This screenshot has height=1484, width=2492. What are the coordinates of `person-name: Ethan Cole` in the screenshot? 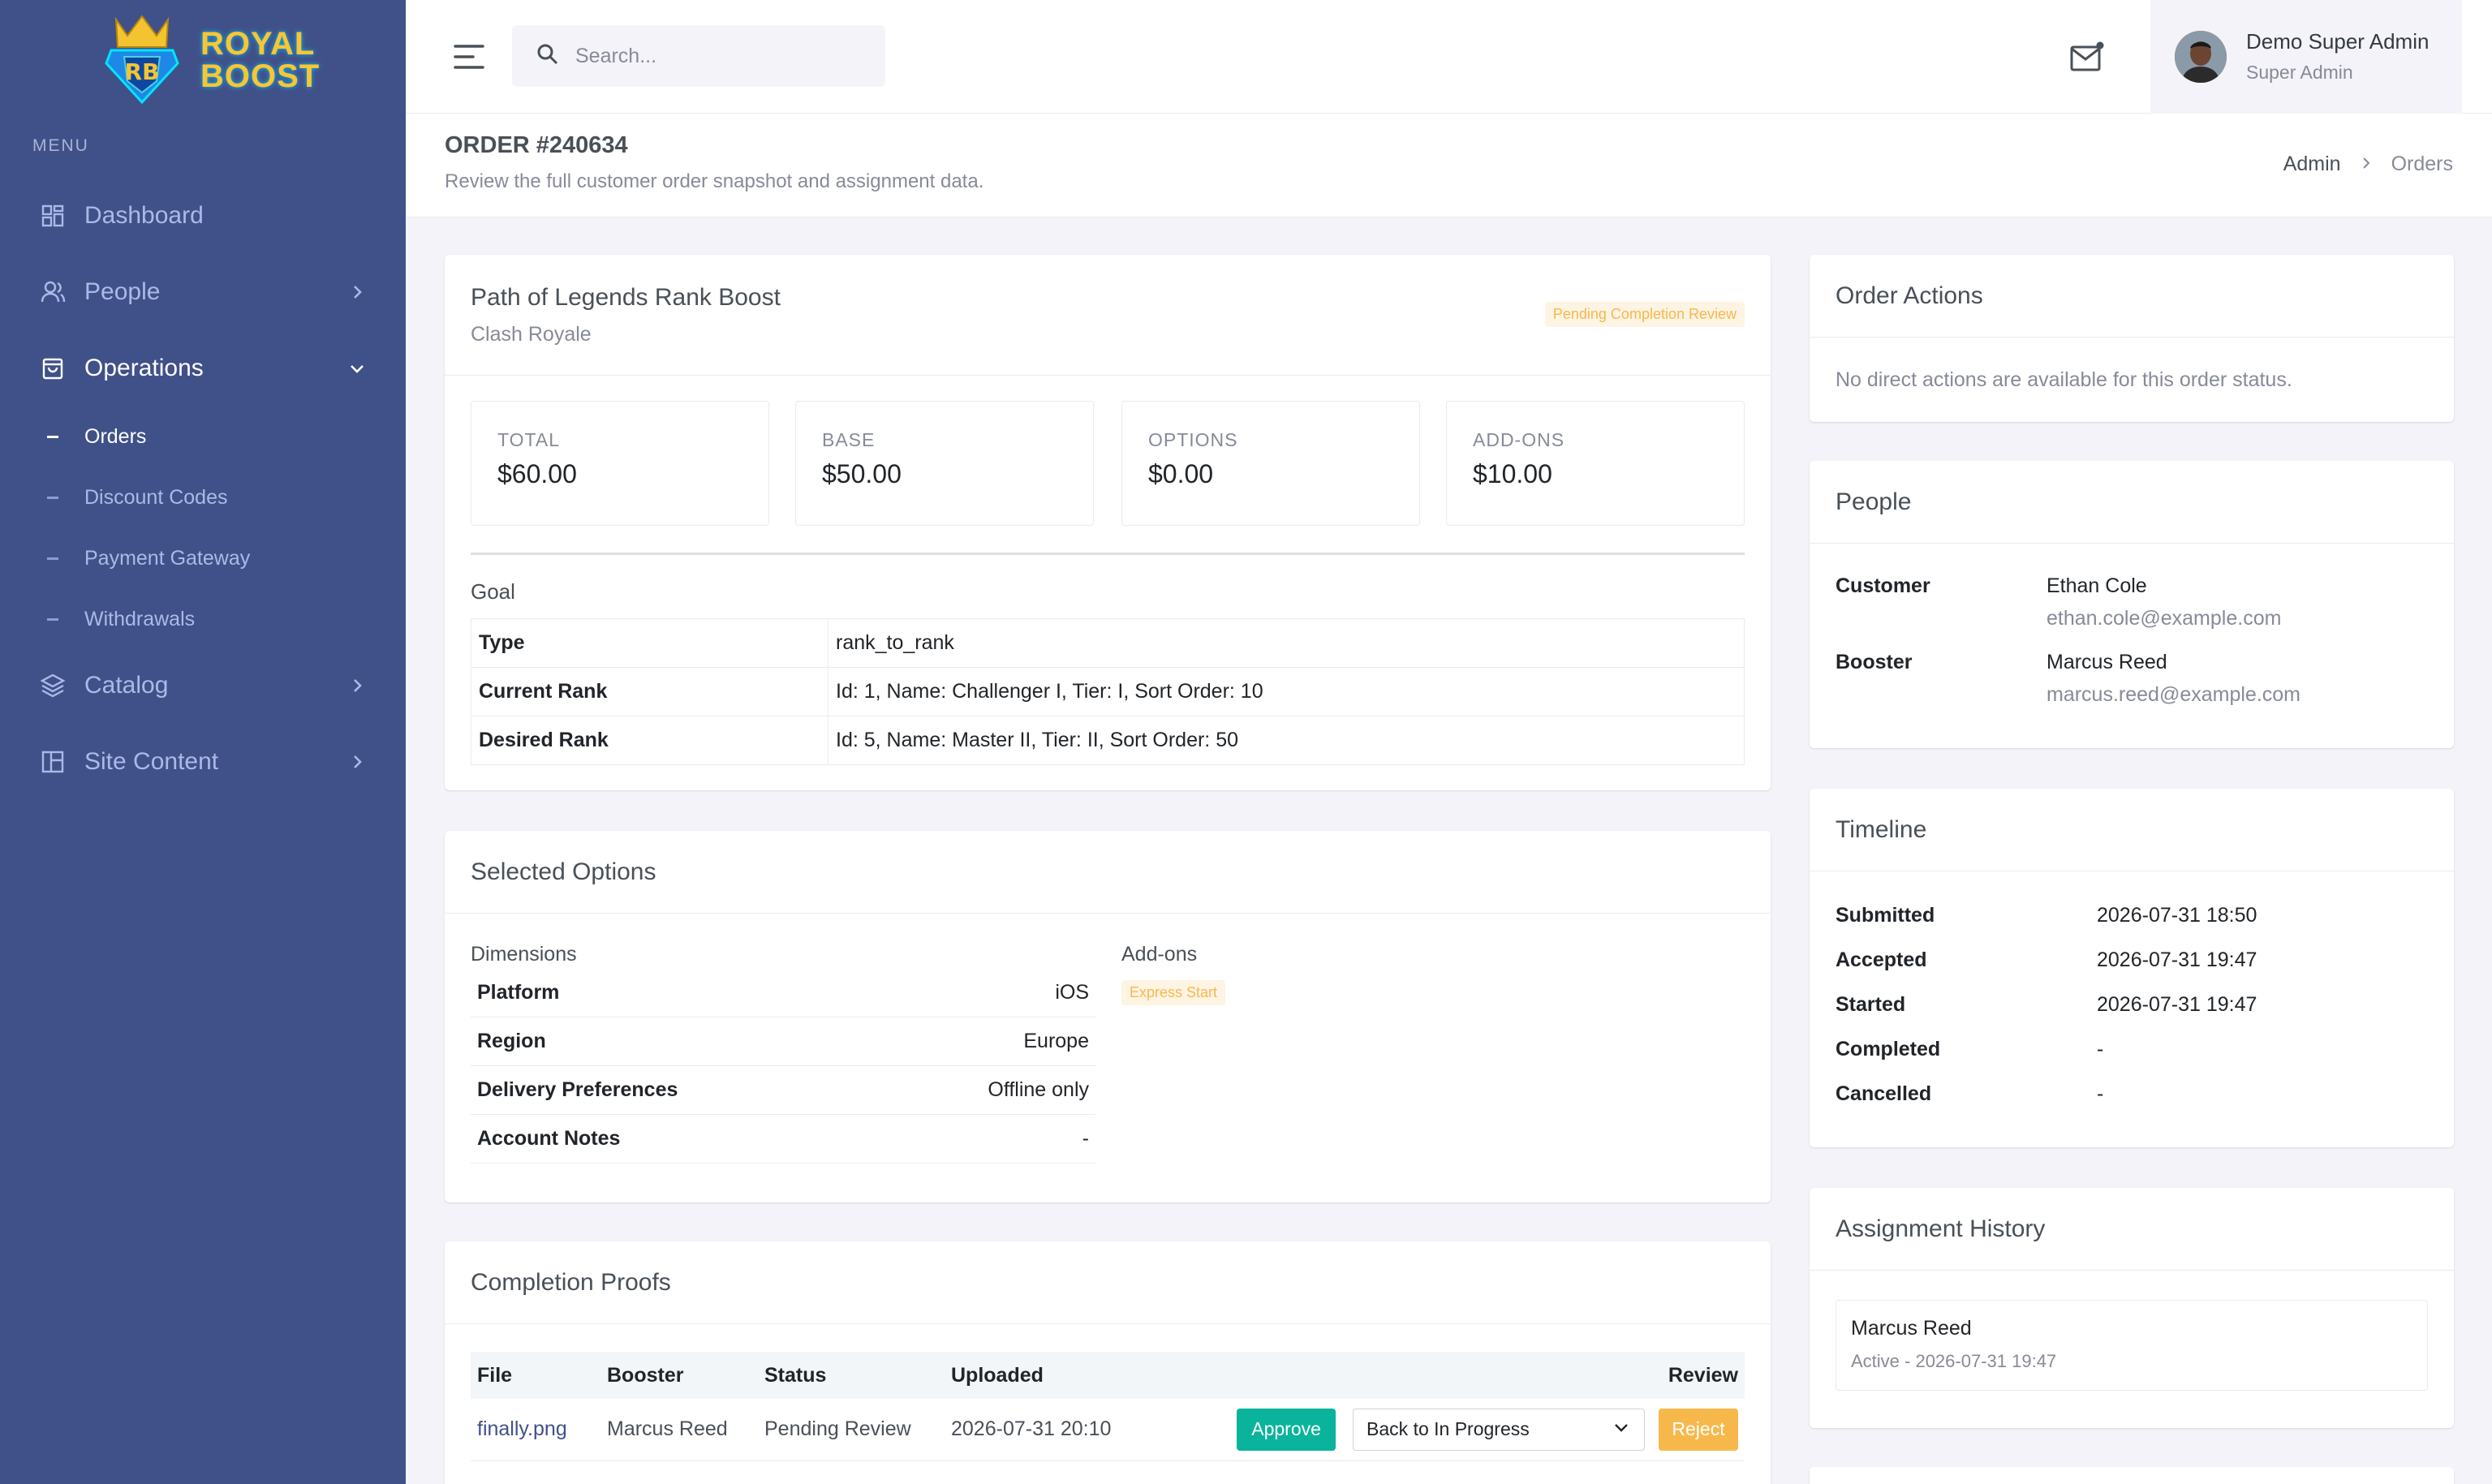 It's located at (2097, 585).